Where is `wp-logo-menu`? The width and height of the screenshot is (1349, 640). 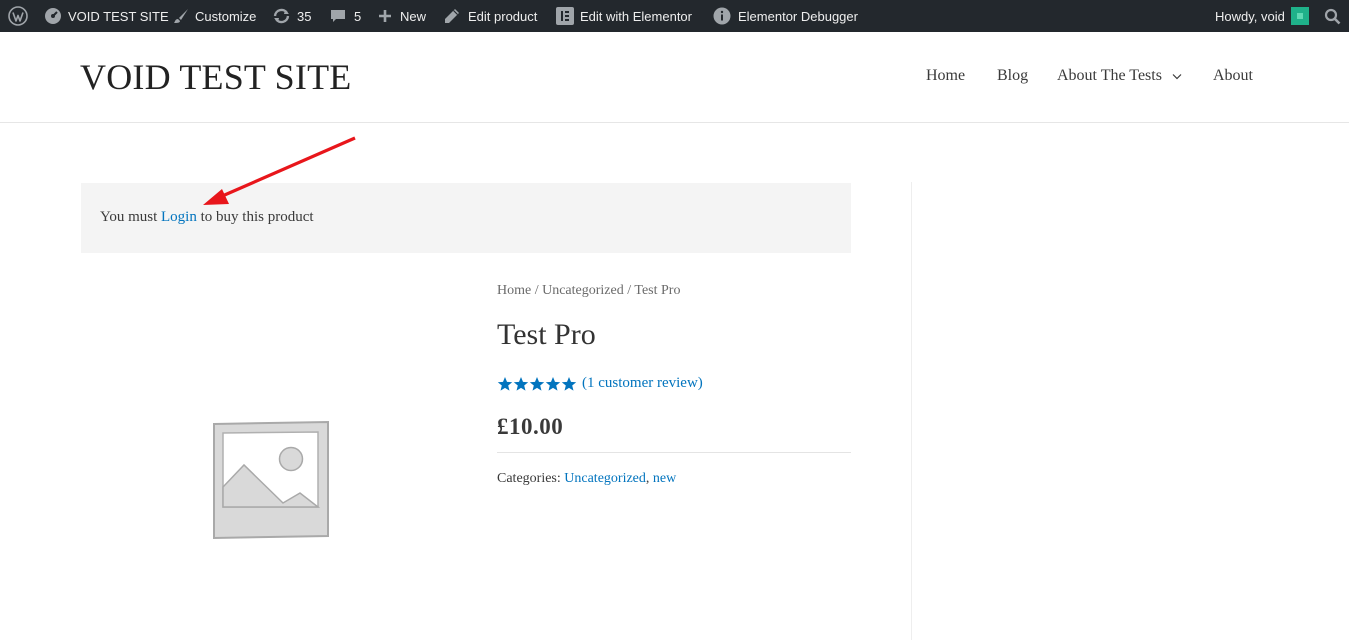
wp-logo-menu is located at coordinates (18, 16).